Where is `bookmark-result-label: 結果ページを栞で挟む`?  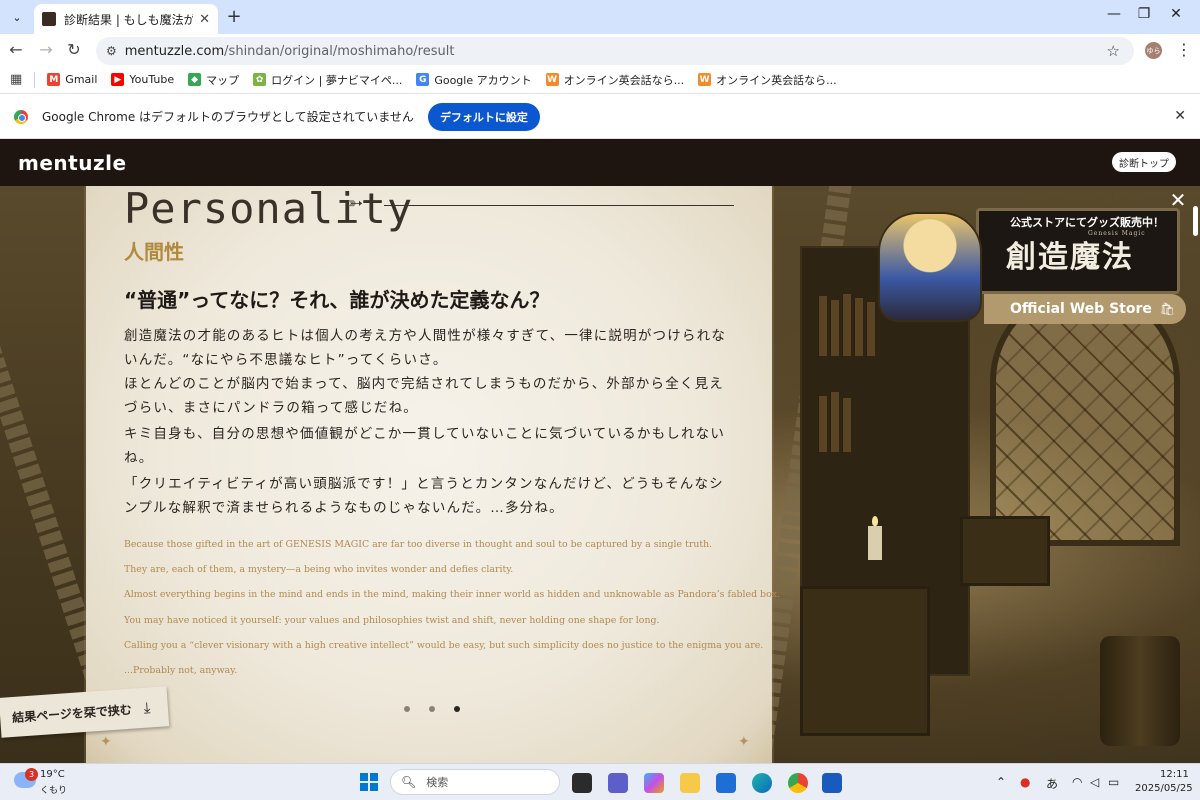 bookmark-result-label: 結果ページを栞で挟む is located at coordinates (72, 713).